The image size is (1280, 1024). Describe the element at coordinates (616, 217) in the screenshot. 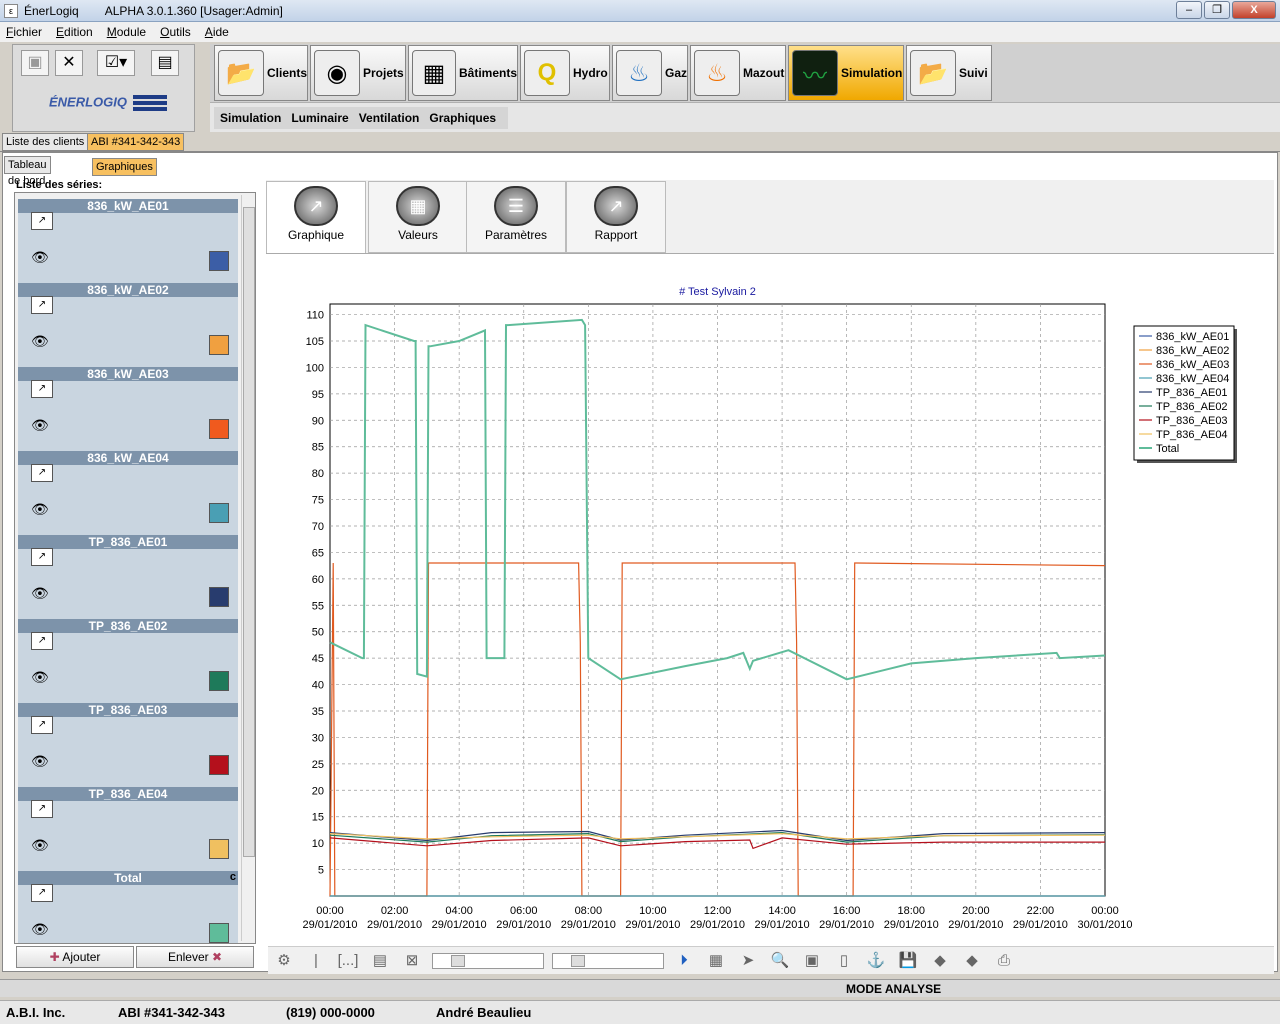

I see `tab-rapport: ↗ Rapport` at that location.